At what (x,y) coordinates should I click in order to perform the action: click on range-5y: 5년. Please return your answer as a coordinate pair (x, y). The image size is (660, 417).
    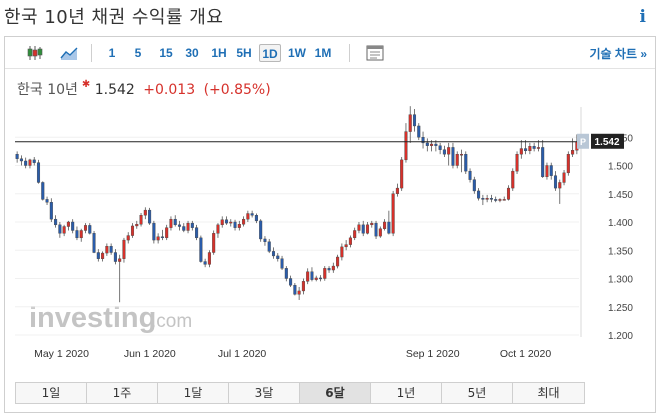
    Looking at the image, I should click on (477, 393).